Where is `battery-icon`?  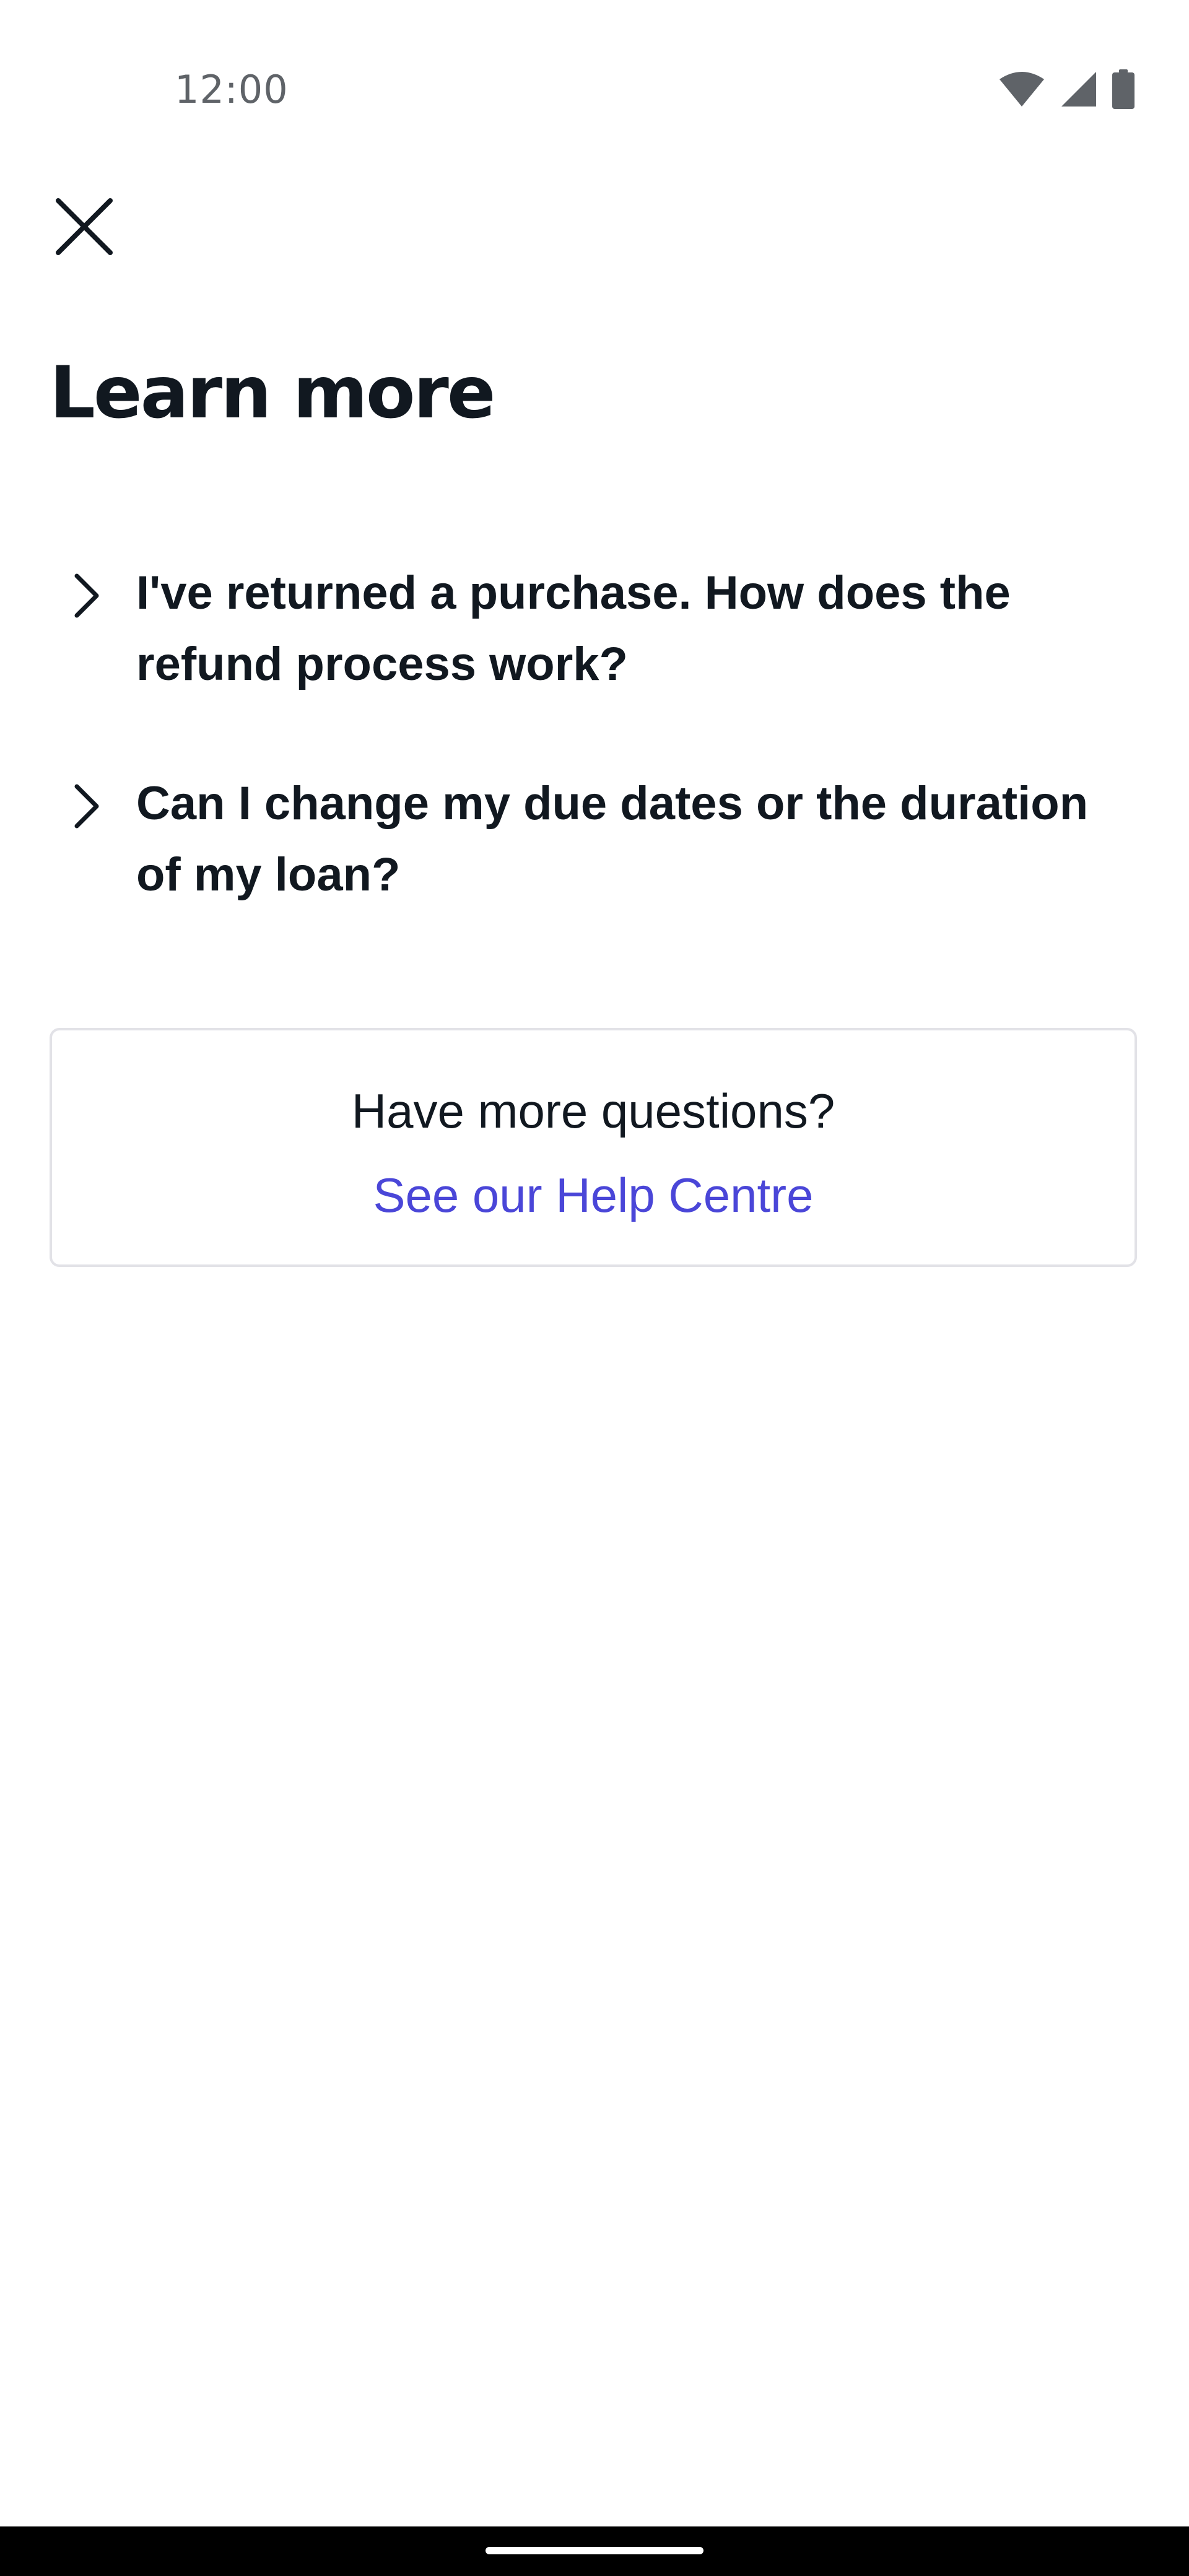 battery-icon is located at coordinates (1123, 90).